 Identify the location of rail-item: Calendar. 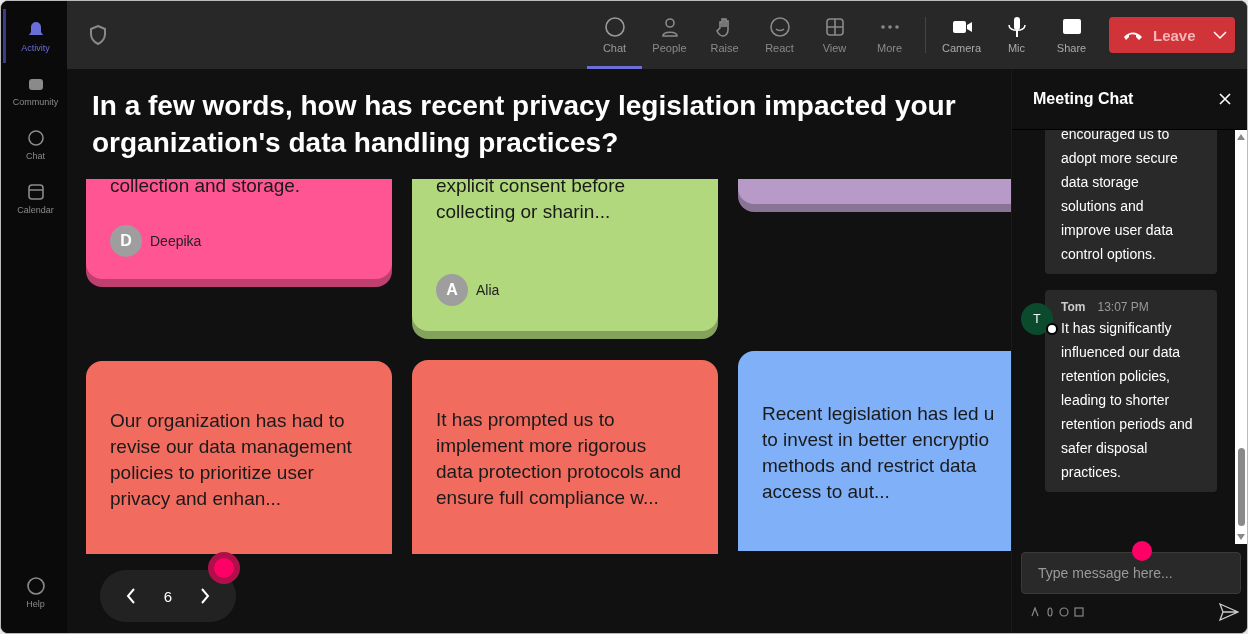
(34, 198).